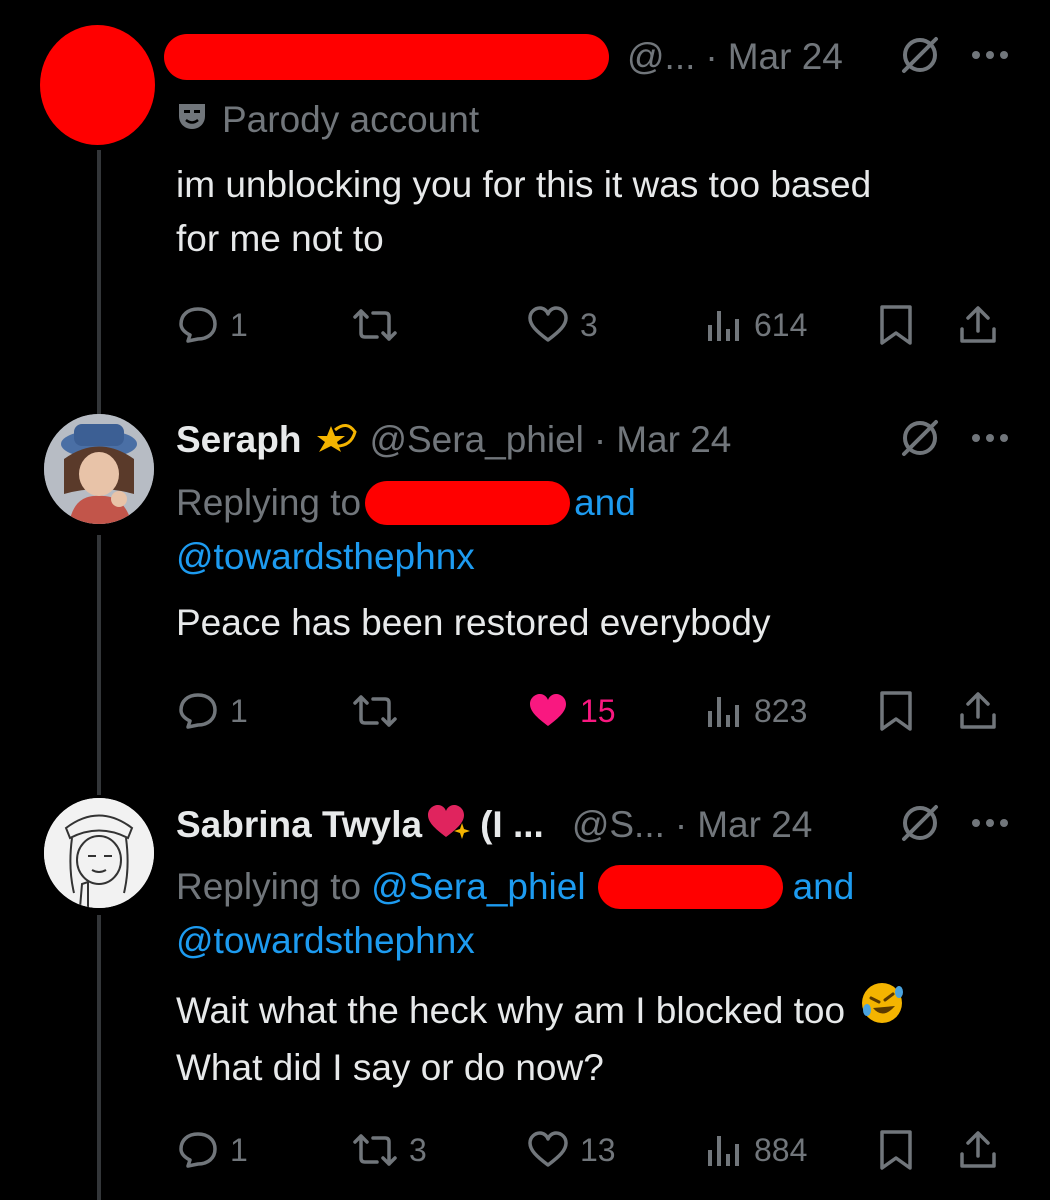 The height and width of the screenshot is (1200, 1050). I want to click on views-count: 823, so click(781, 710).